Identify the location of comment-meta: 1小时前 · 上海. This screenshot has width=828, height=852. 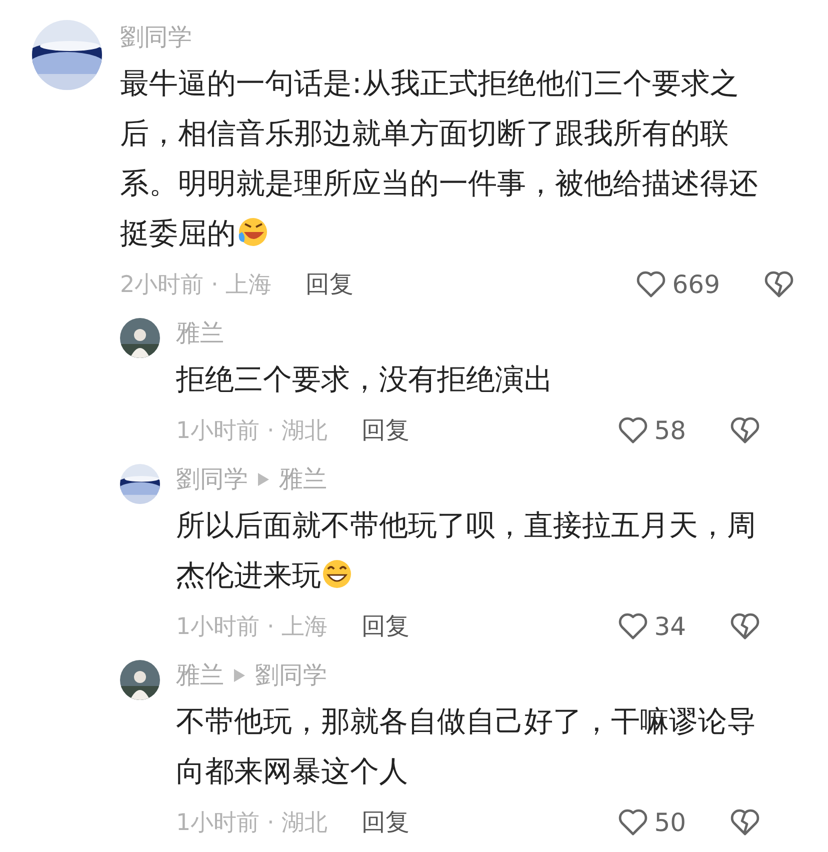
(252, 627).